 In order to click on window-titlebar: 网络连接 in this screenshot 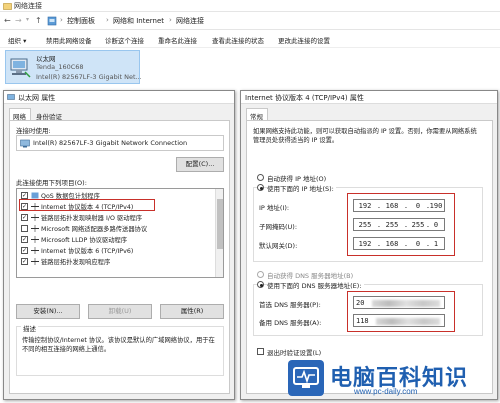, I will do `click(250, 6)`.